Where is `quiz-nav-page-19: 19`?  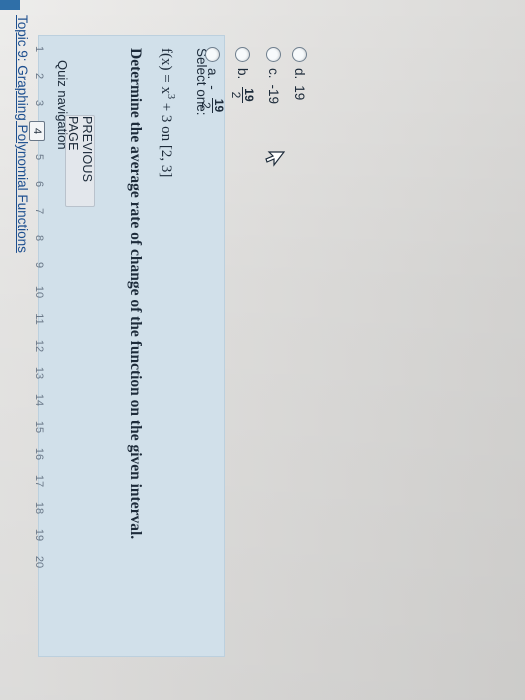
quiz-nav-page-19: 19 is located at coordinates (39, 535).